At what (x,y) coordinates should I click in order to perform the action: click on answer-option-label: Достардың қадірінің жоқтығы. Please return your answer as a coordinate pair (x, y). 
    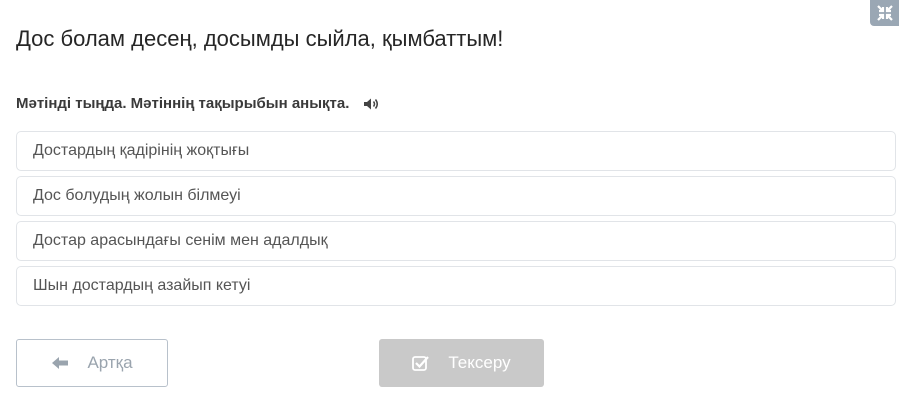
    Looking at the image, I should click on (141, 150).